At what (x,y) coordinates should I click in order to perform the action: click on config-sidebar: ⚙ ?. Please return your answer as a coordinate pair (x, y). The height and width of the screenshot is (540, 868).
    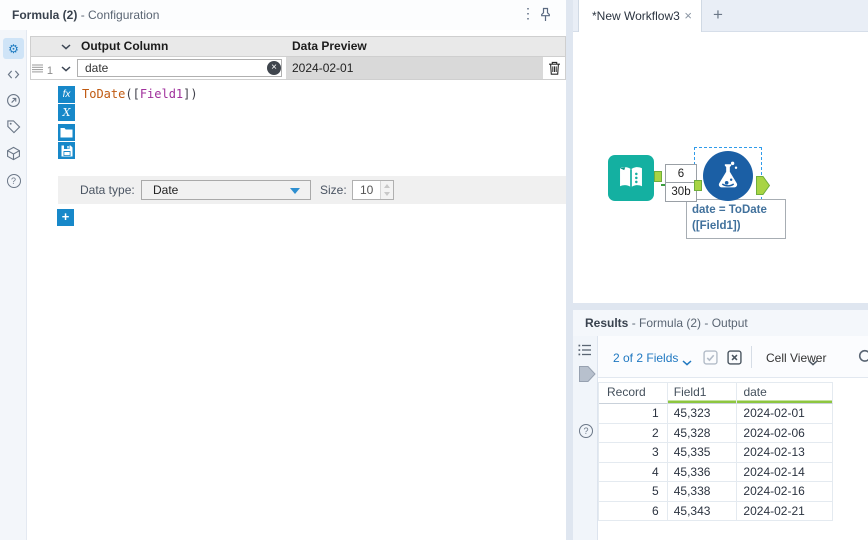
    Looking at the image, I should click on (13, 285).